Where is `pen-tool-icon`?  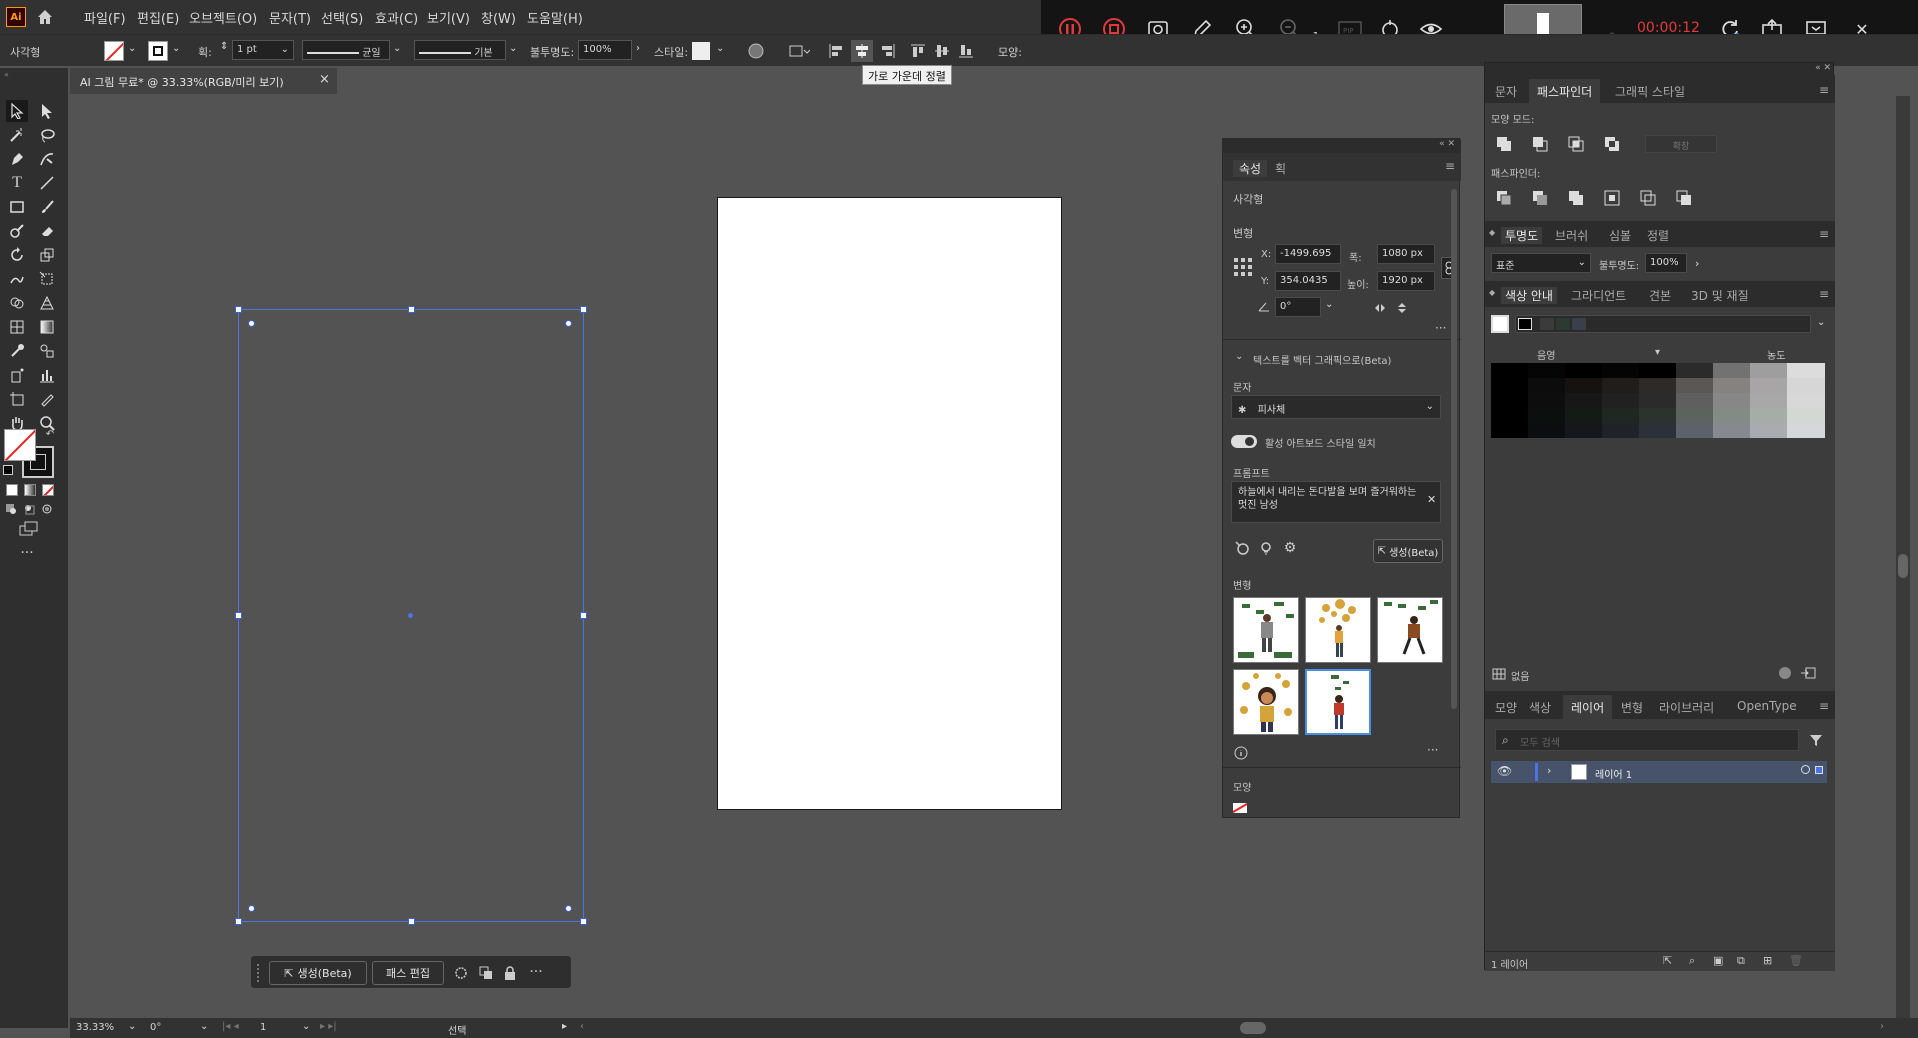 pen-tool-icon is located at coordinates (17, 159).